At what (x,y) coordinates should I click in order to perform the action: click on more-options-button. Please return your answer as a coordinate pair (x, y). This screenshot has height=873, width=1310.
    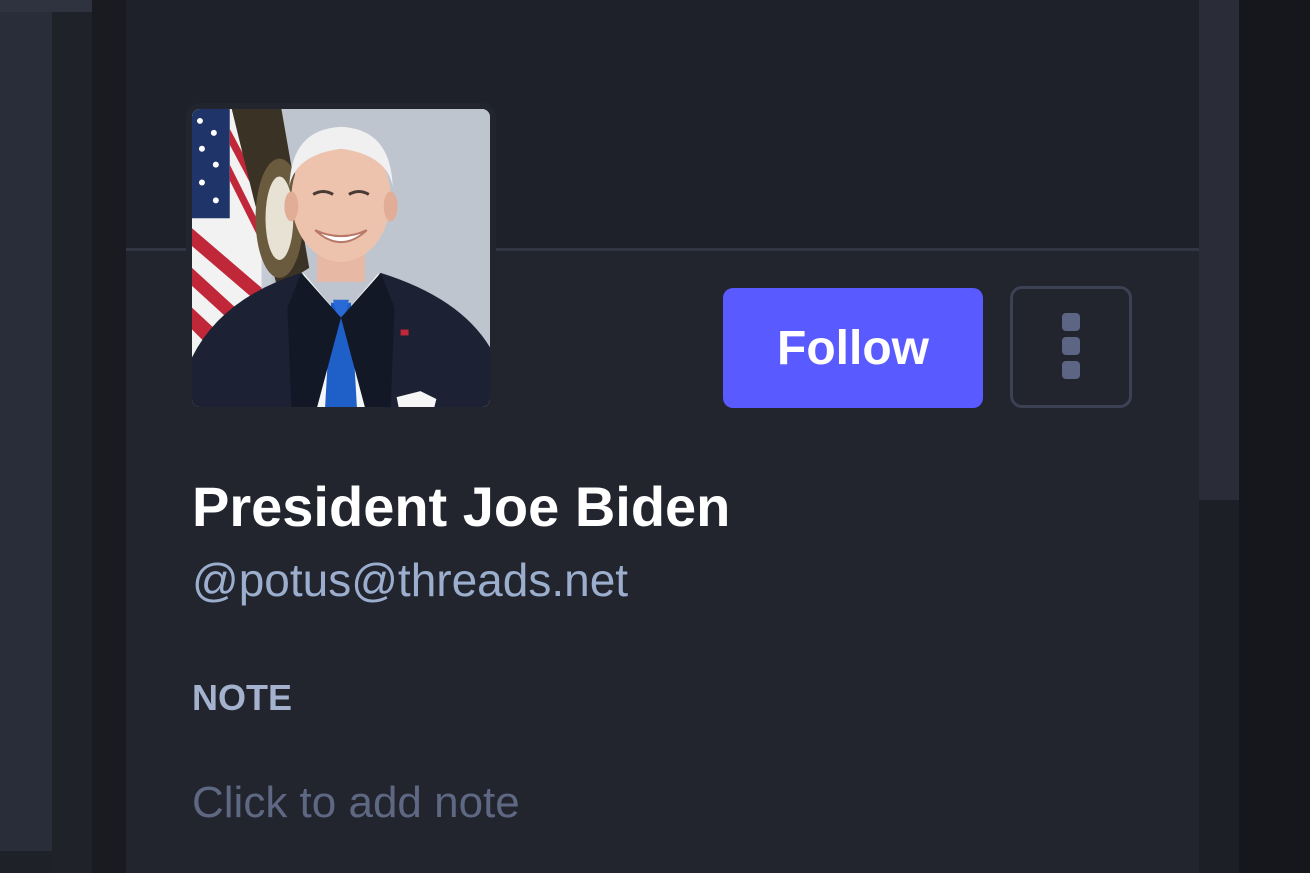
    Looking at the image, I should click on (1071, 347).